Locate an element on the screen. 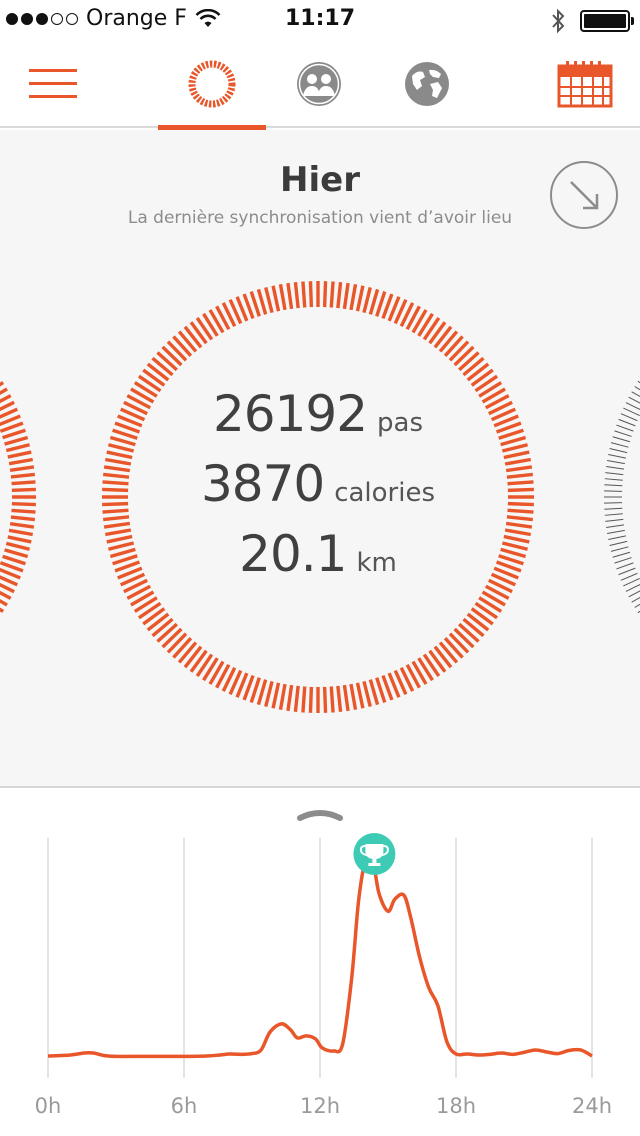  distance-stat: 20.1 km is located at coordinates (318, 560).